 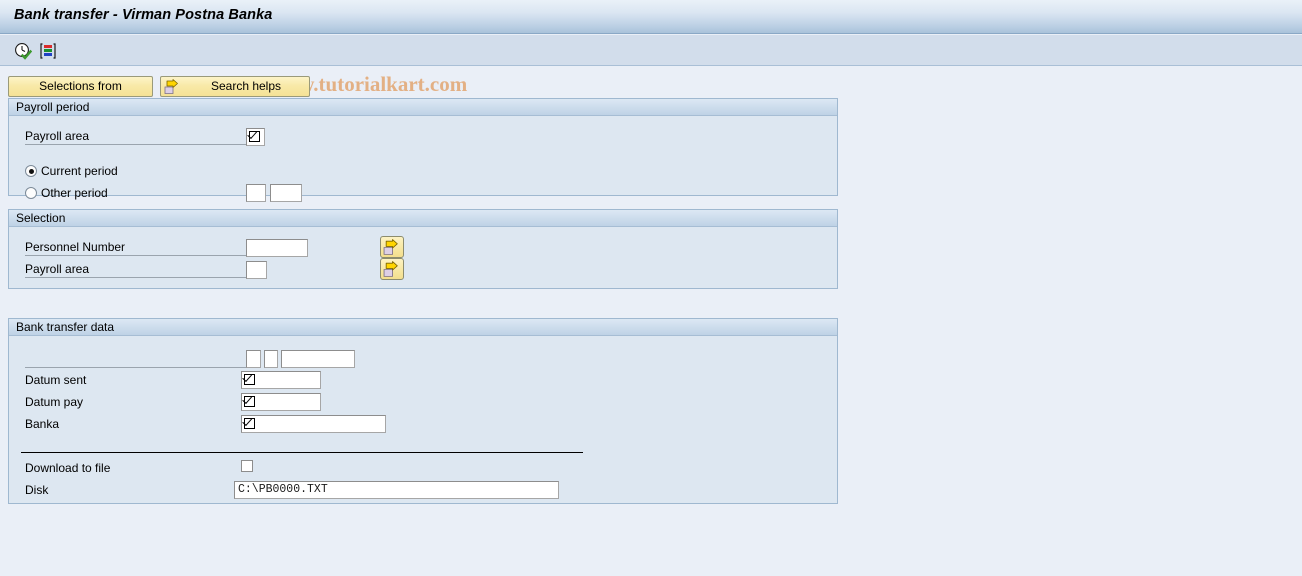 I want to click on panel-selection: Selection Personnel Number Payroll area, so click(x=423, y=249).